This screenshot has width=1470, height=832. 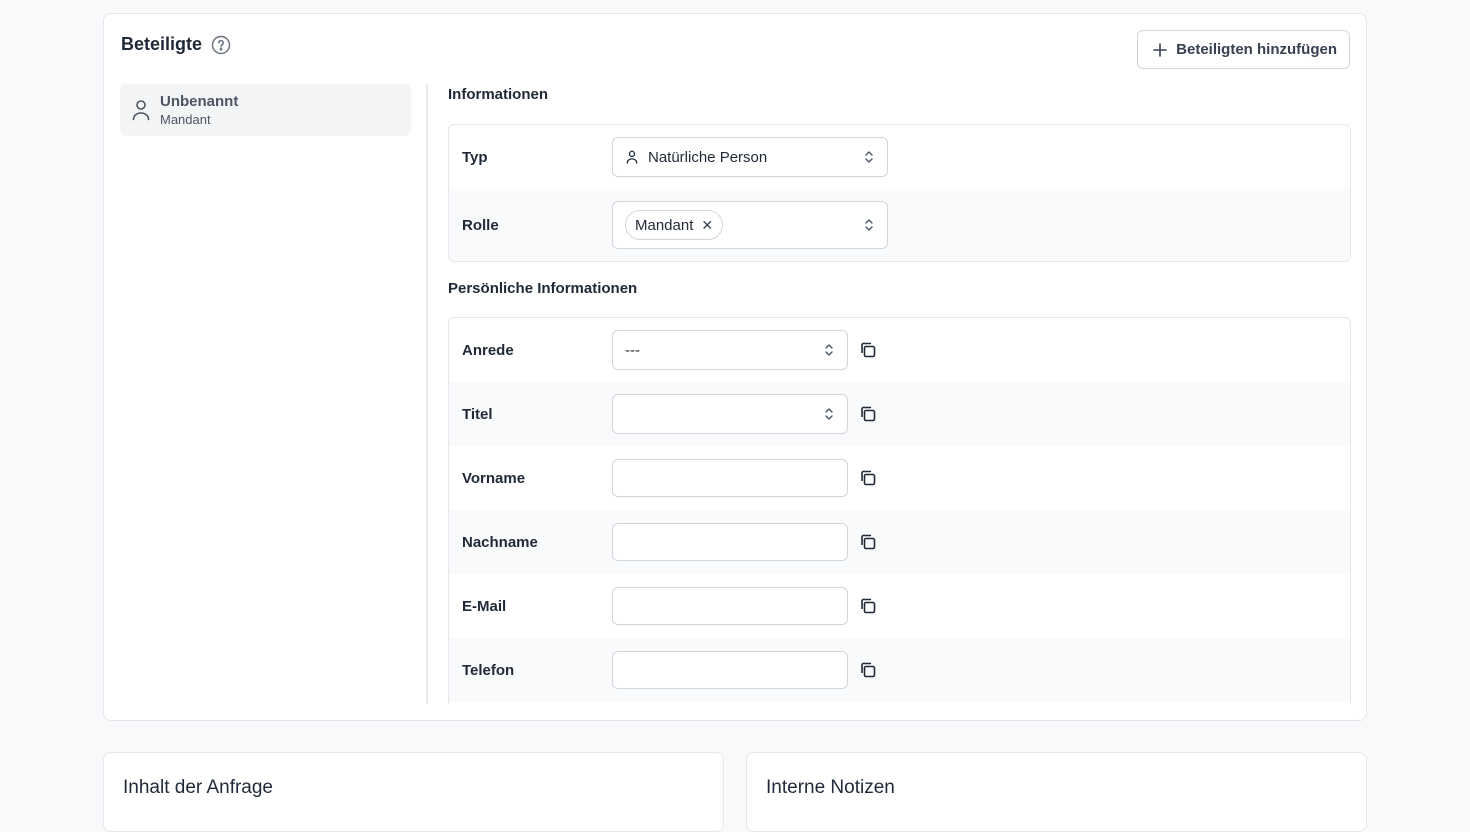 I want to click on email-input, so click(x=730, y=606).